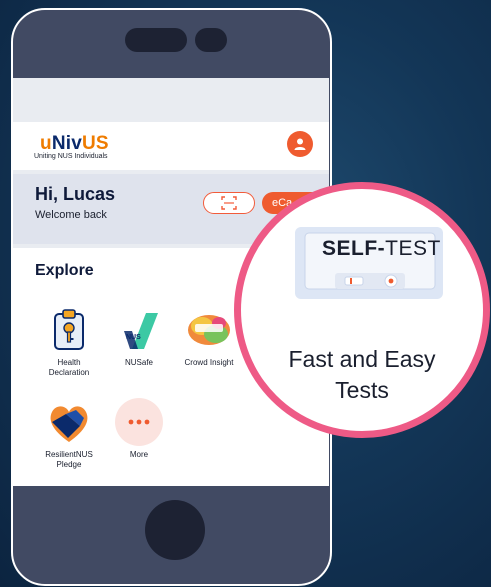 The height and width of the screenshot is (587, 491). I want to click on scan-button, so click(229, 203).